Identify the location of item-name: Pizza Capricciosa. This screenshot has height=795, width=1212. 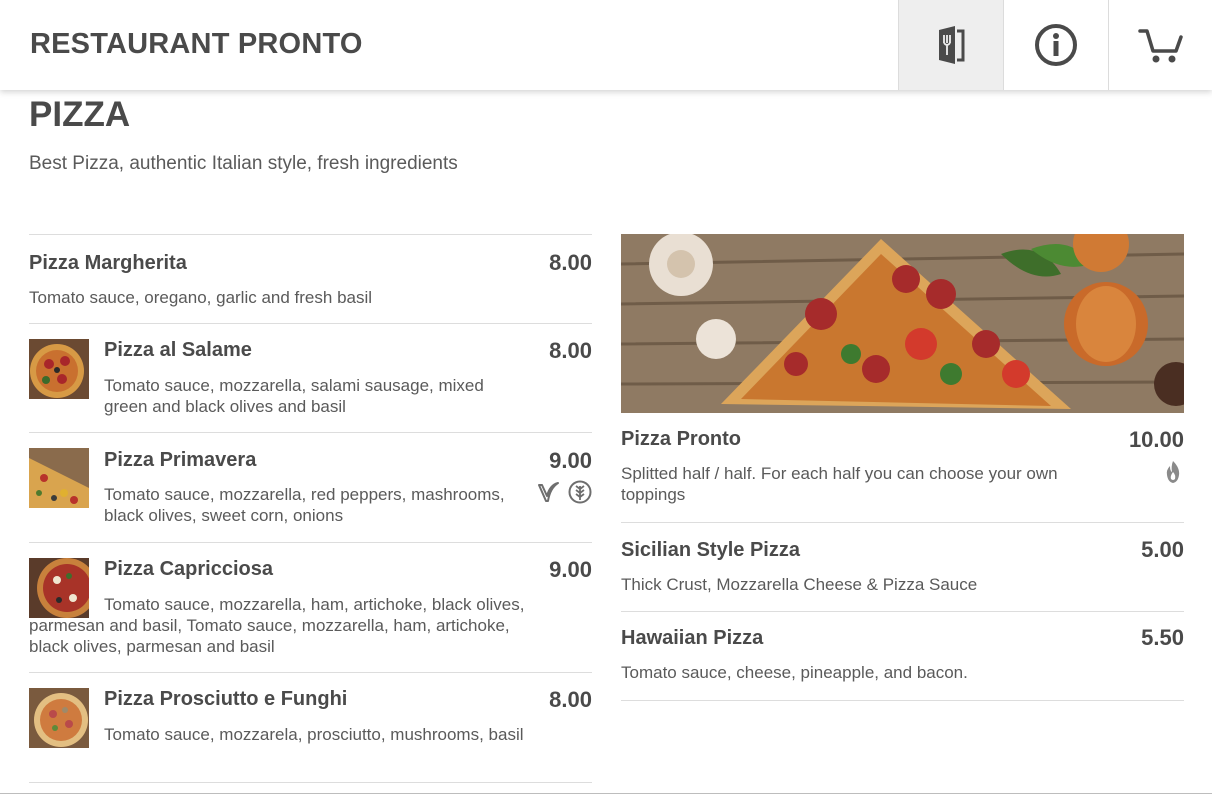
(188, 569).